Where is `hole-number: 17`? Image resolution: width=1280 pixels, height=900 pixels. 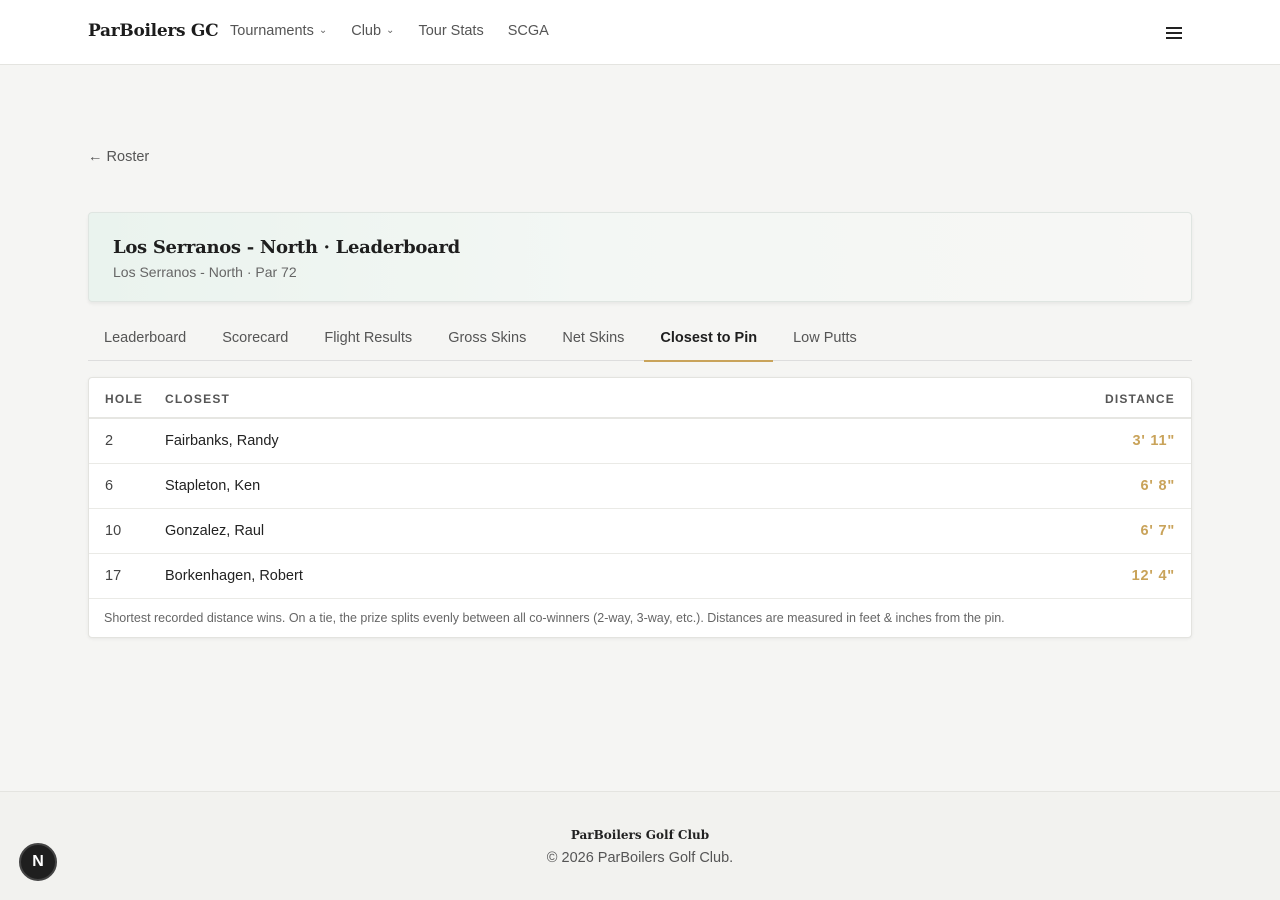
hole-number: 17 is located at coordinates (113, 576).